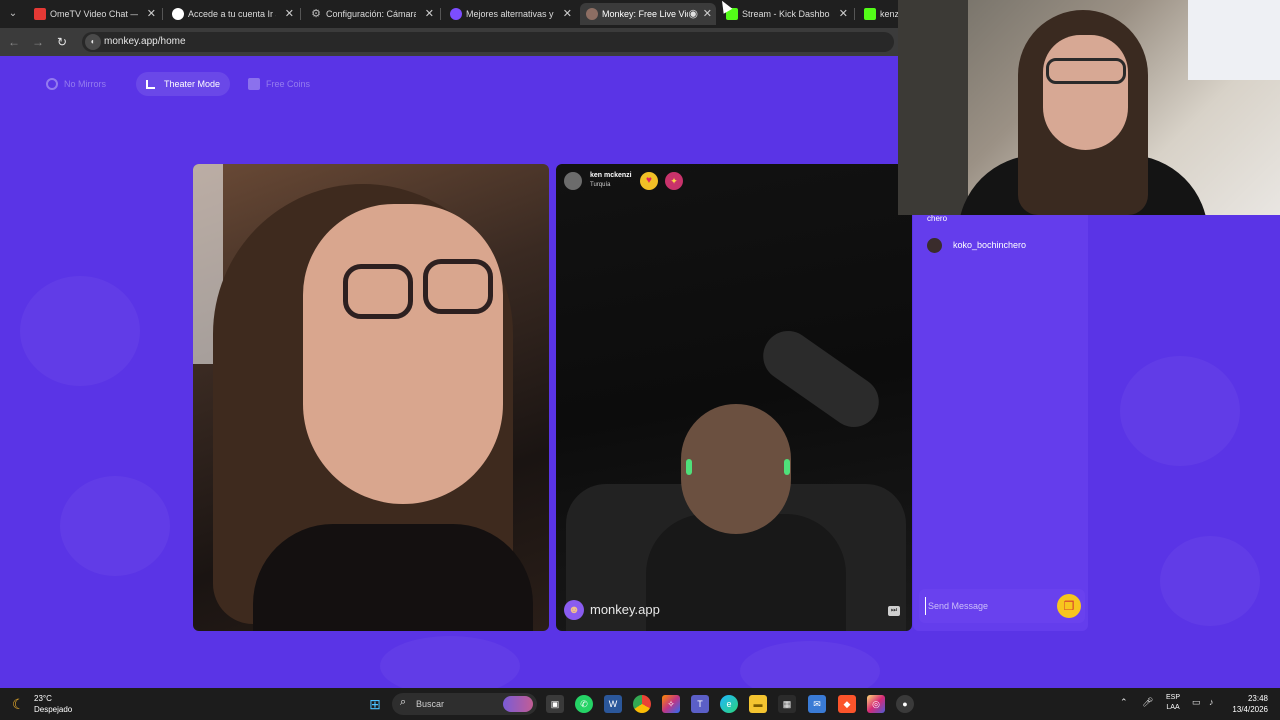 The width and height of the screenshot is (1280, 720). What do you see at coordinates (1173, 707) in the screenshot?
I see `keyboard-layout: LAA` at bounding box center [1173, 707].